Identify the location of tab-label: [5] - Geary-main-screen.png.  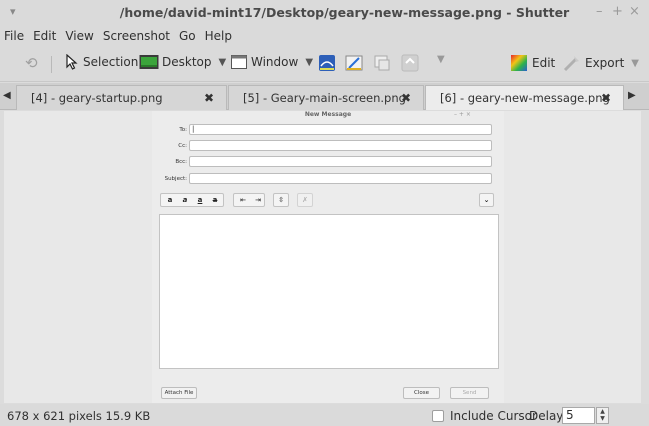
(324, 98).